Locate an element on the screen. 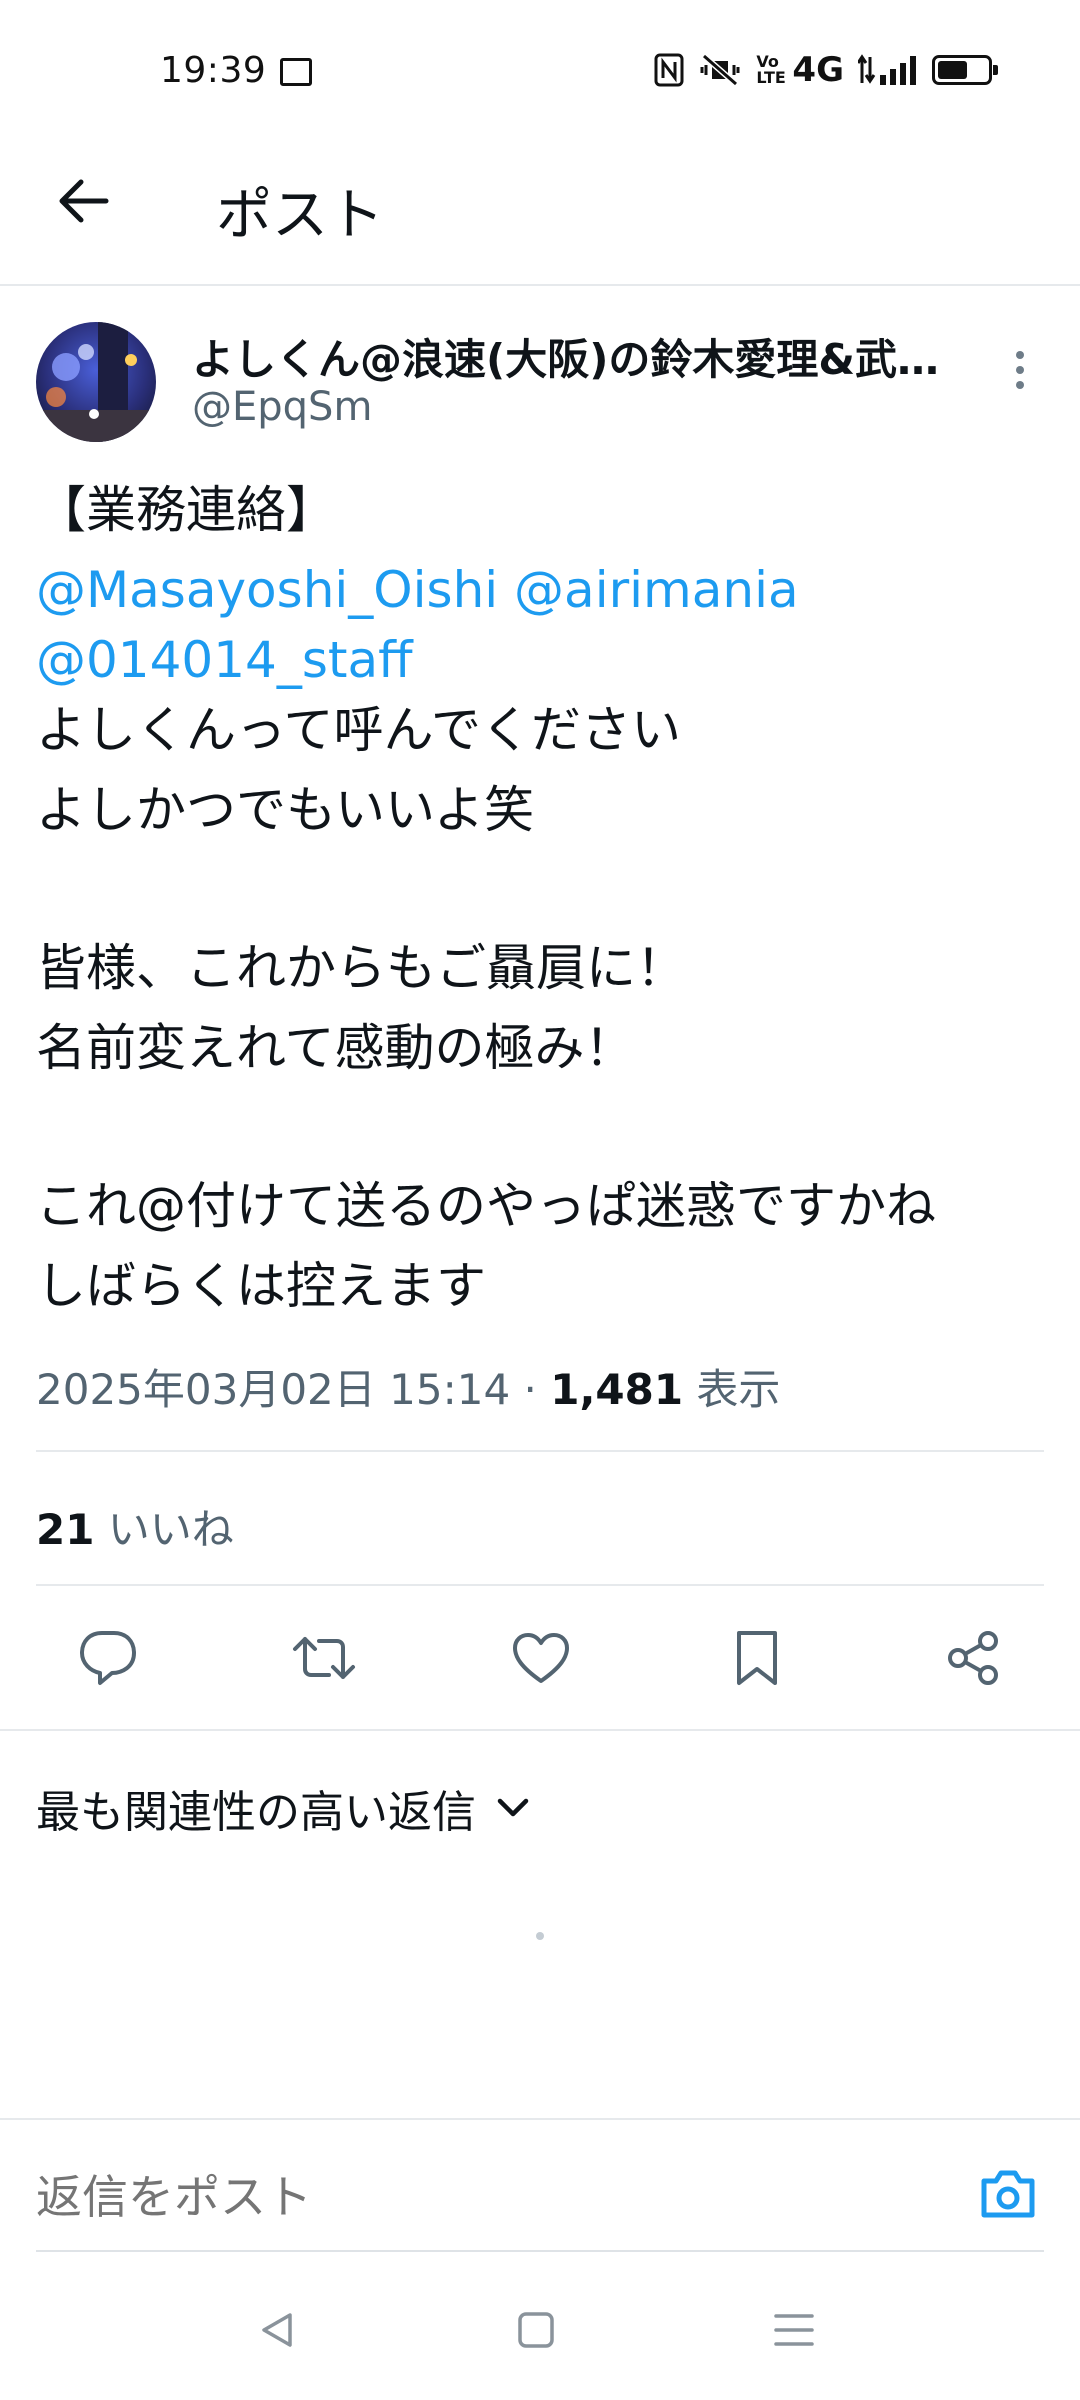  nav-menu-button is located at coordinates (794, 2330).